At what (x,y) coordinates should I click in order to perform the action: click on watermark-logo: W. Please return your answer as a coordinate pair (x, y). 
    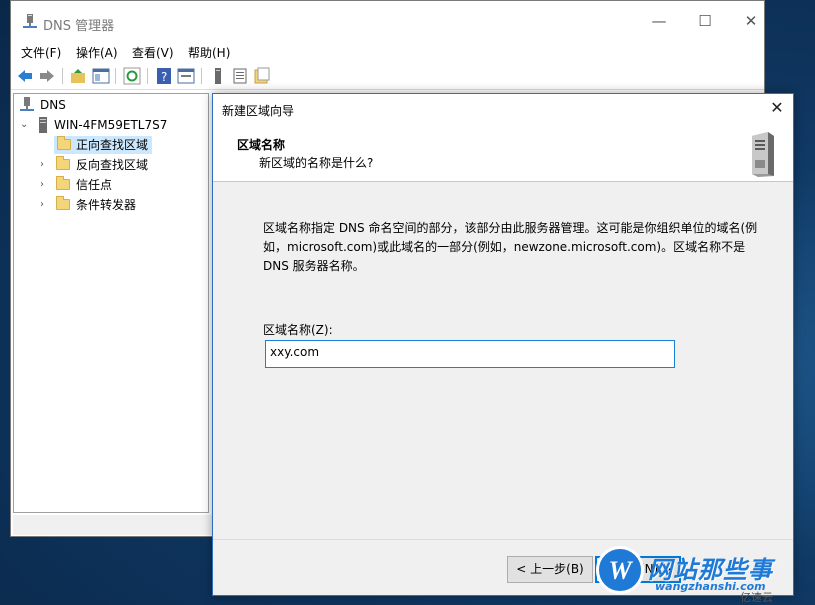
    Looking at the image, I should click on (620, 570).